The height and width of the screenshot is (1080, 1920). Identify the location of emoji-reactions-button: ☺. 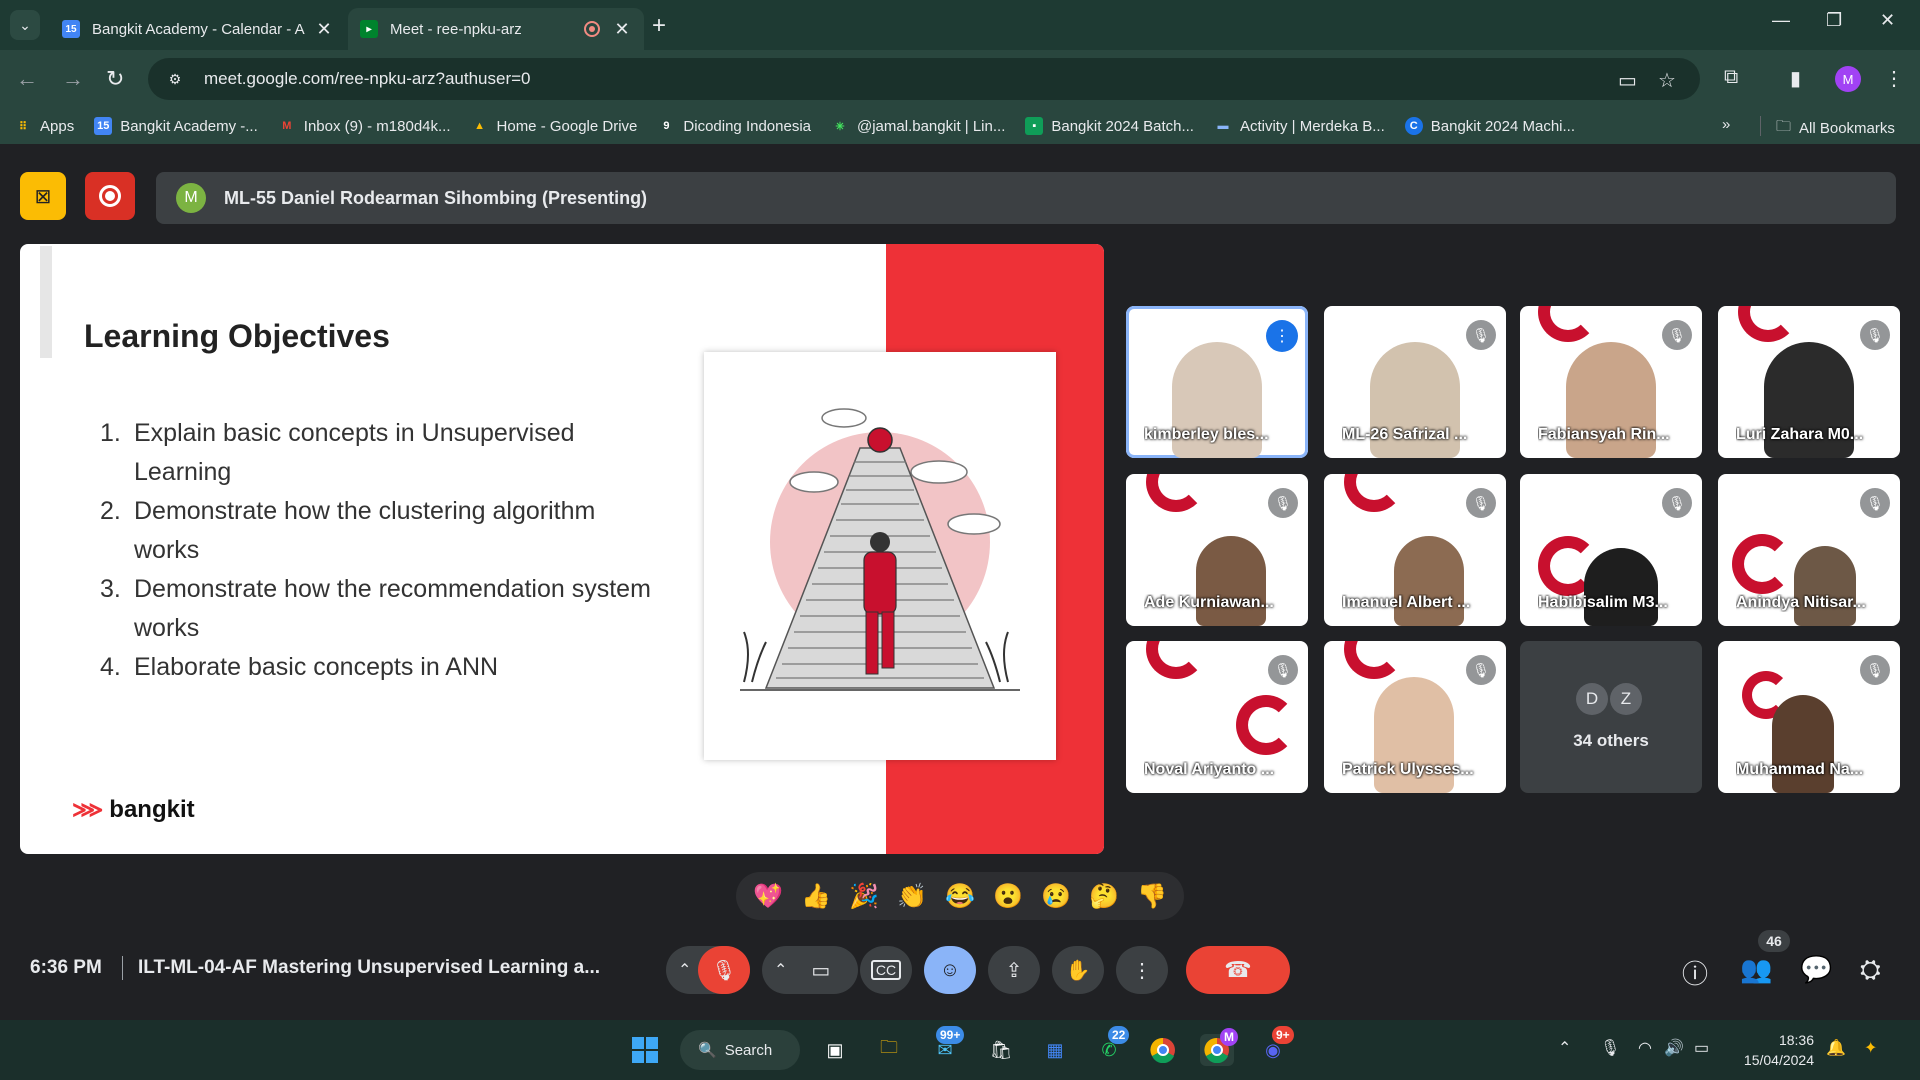
(950, 970).